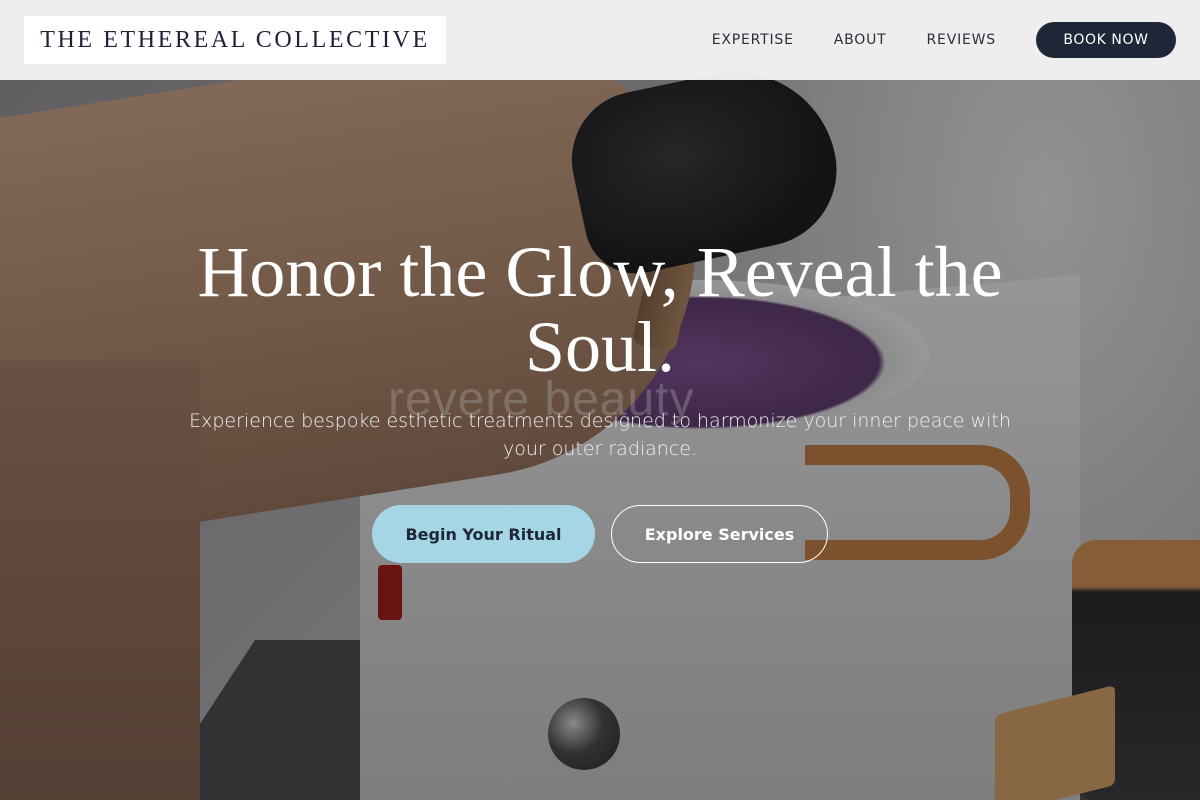  Describe the element at coordinates (1106, 40) in the screenshot. I see `book-now-button: BOOK NOW` at that location.